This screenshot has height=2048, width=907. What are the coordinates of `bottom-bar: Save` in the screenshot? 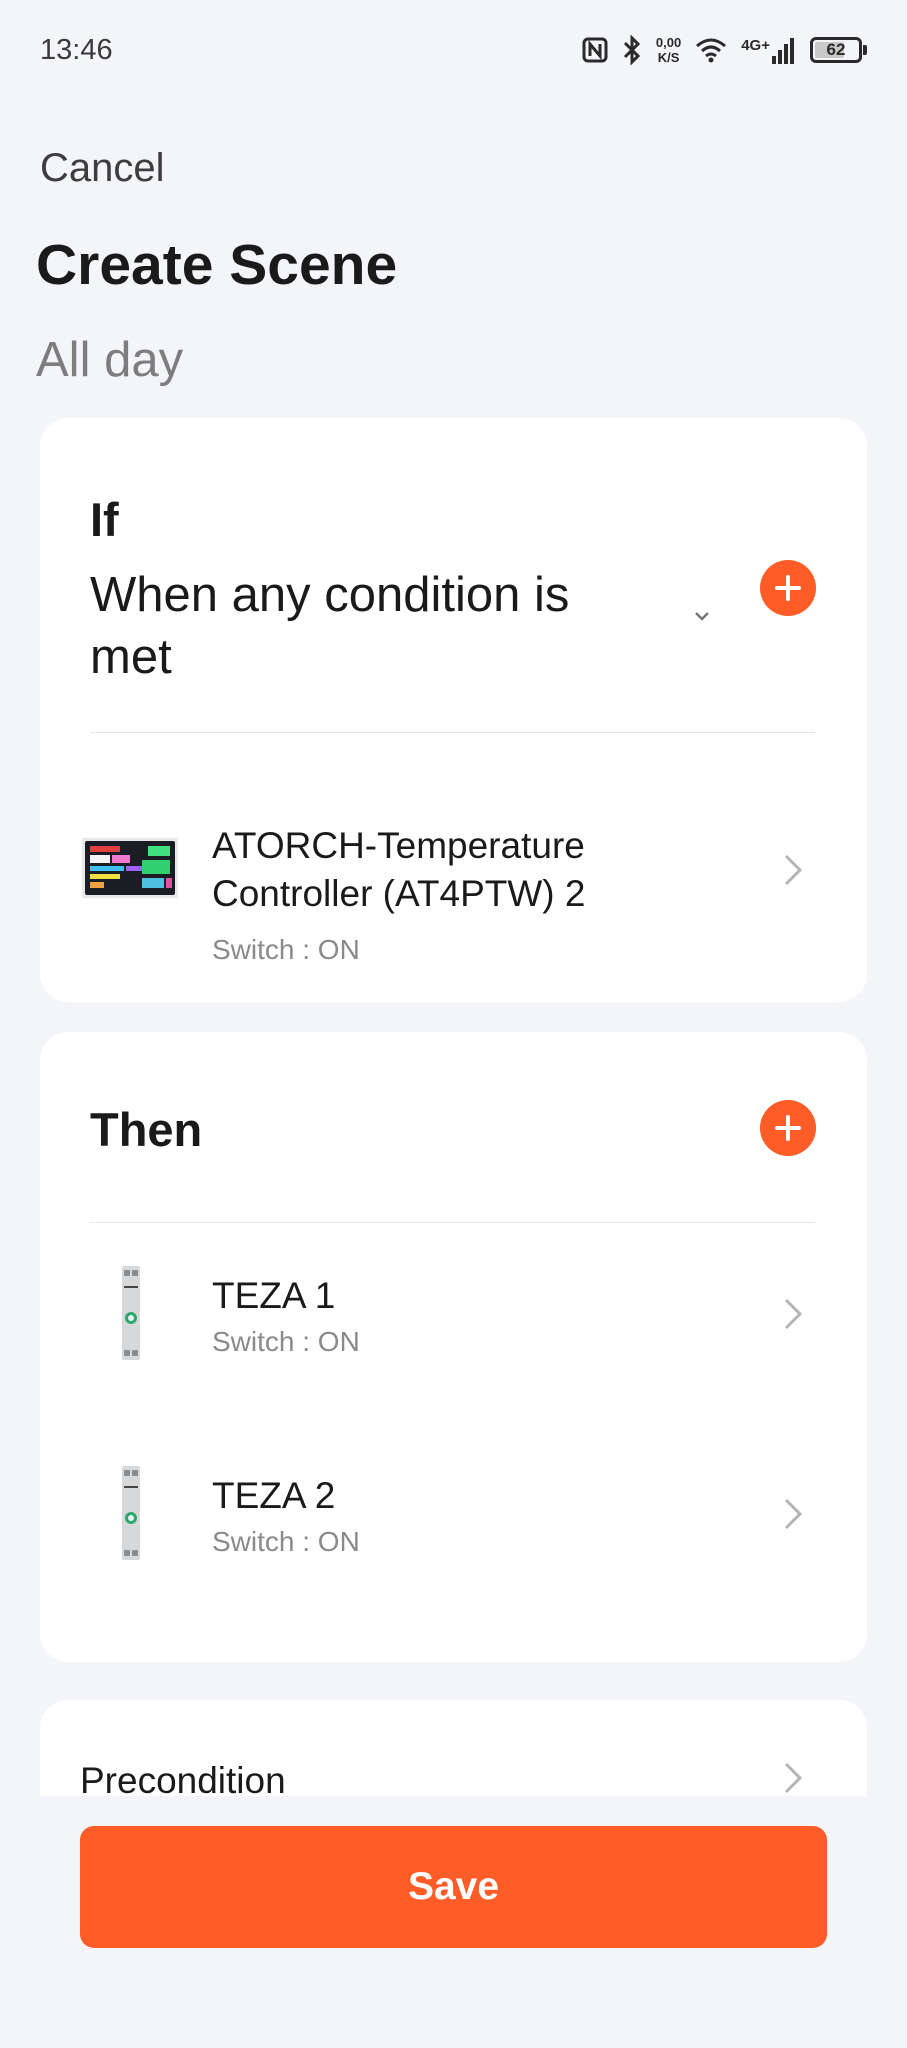 It's located at (453, 1922).